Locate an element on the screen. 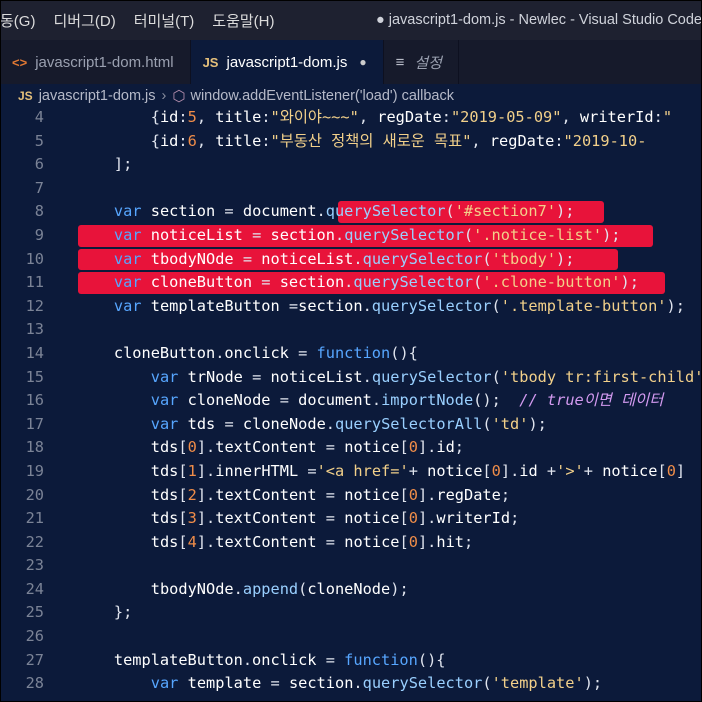 This screenshot has height=702, width=702. code-text: tds[4].textContent = notice[0].hit; is located at coordinates (312, 541).